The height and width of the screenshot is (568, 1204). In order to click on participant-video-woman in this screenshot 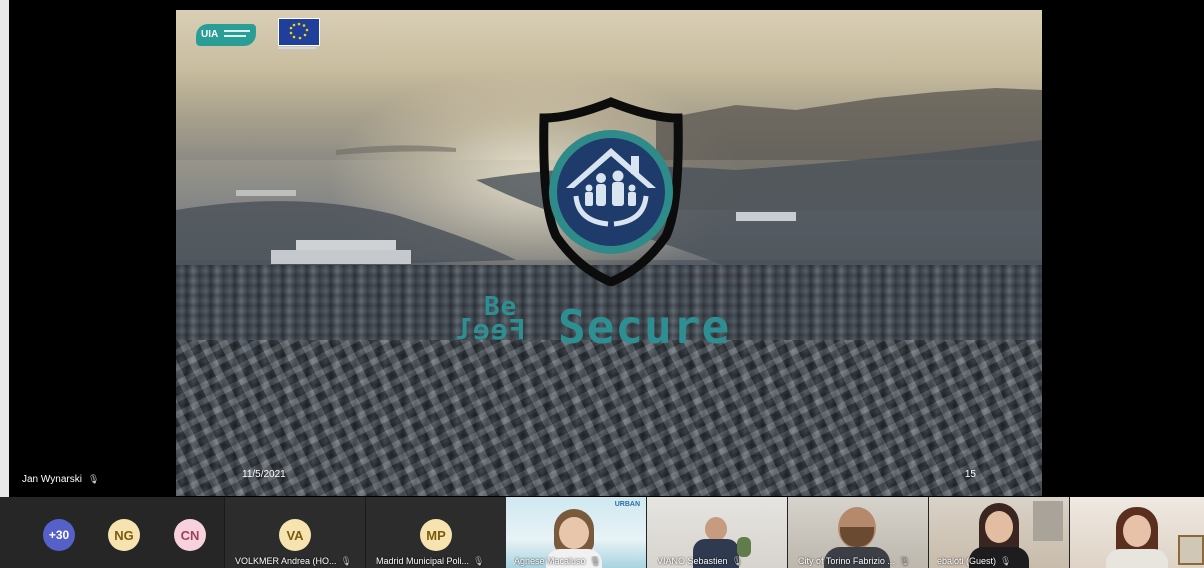, I will do `click(1137, 532)`.